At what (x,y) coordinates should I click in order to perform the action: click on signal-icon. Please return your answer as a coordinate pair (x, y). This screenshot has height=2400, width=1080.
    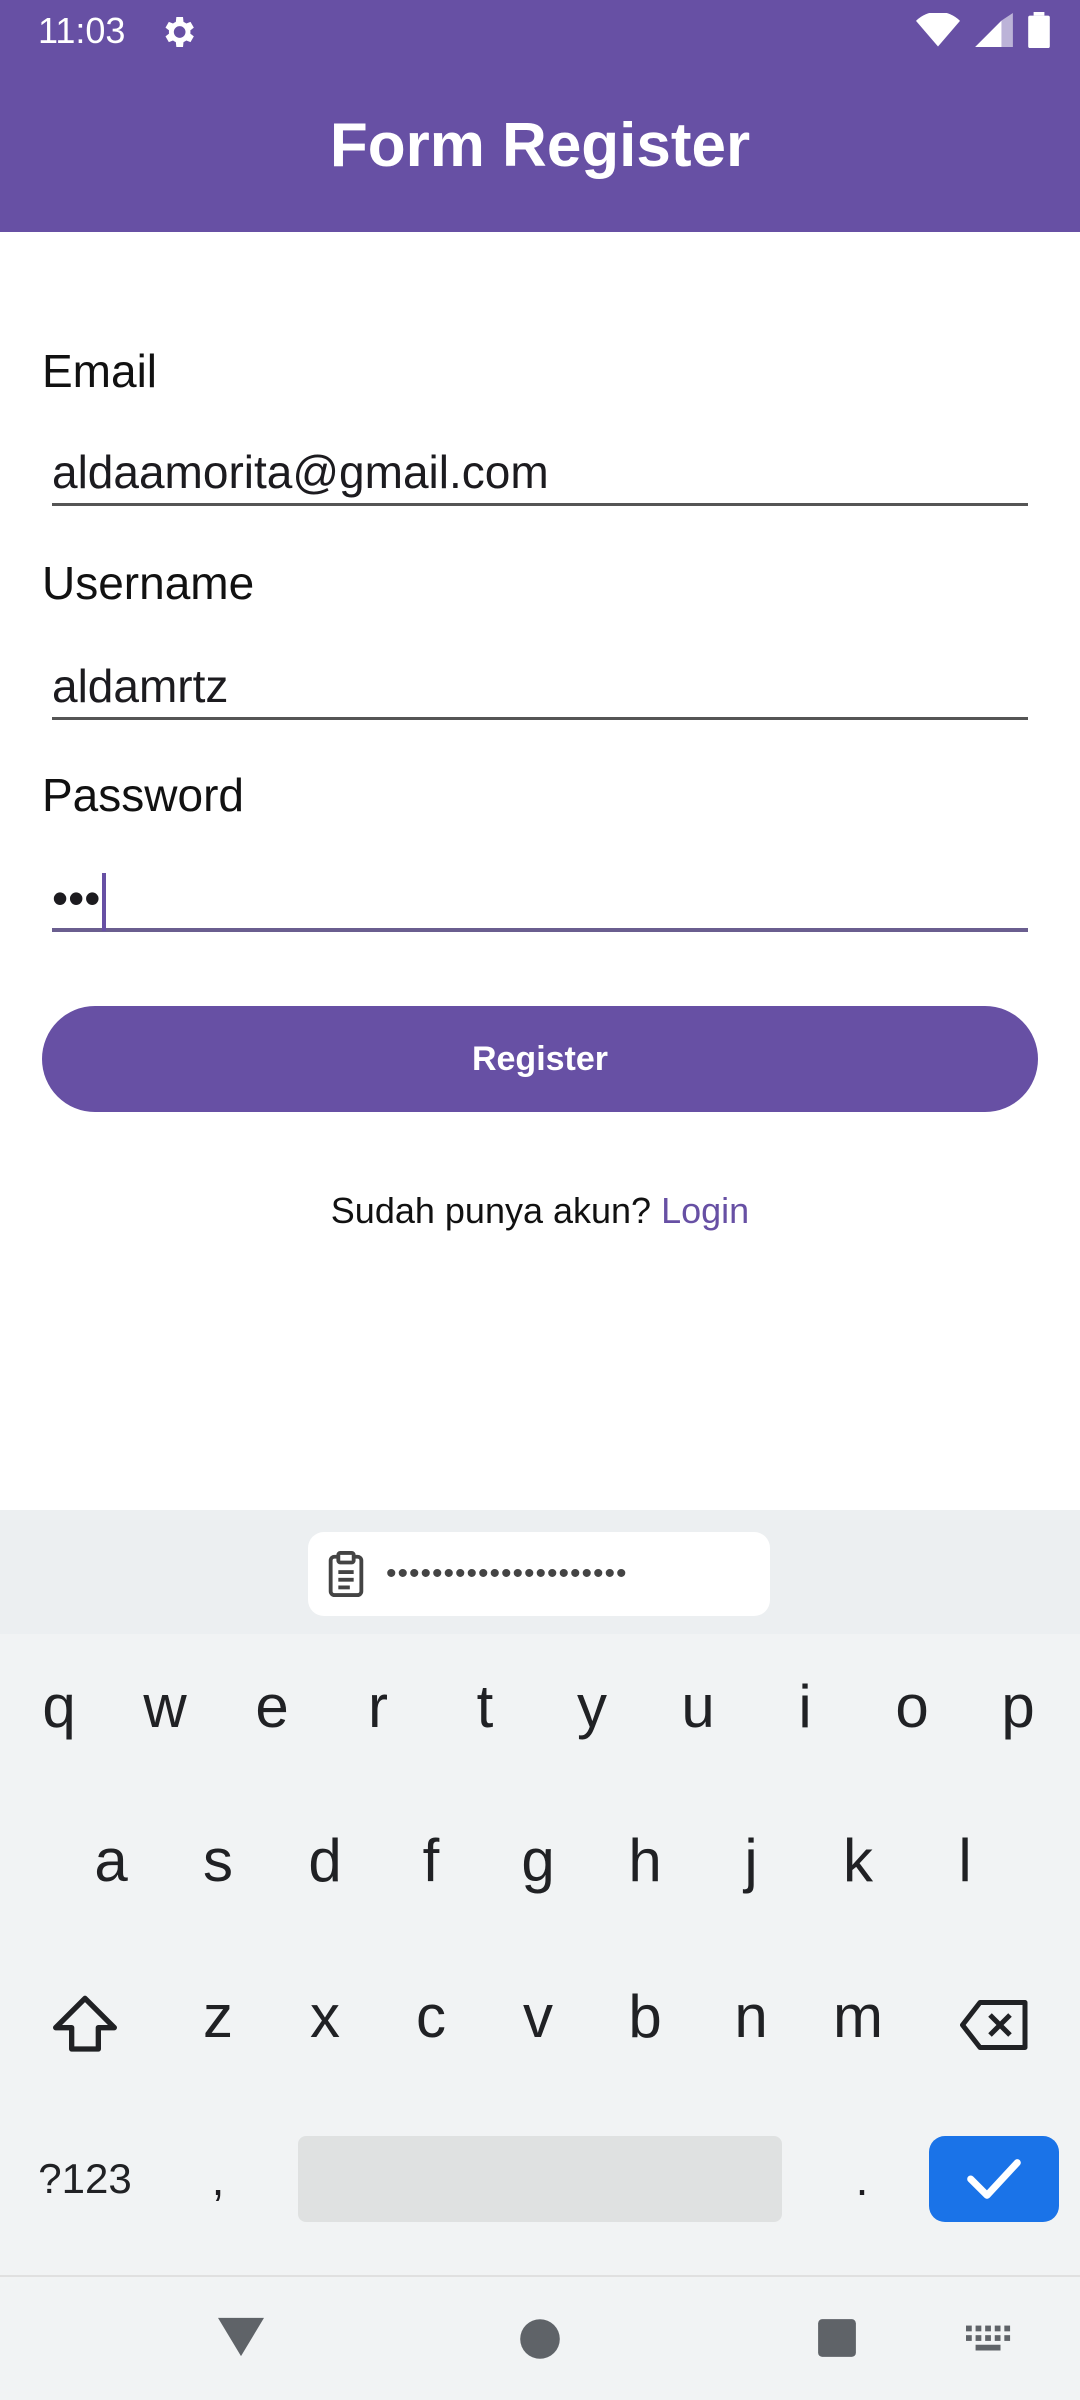
    Looking at the image, I should click on (994, 30).